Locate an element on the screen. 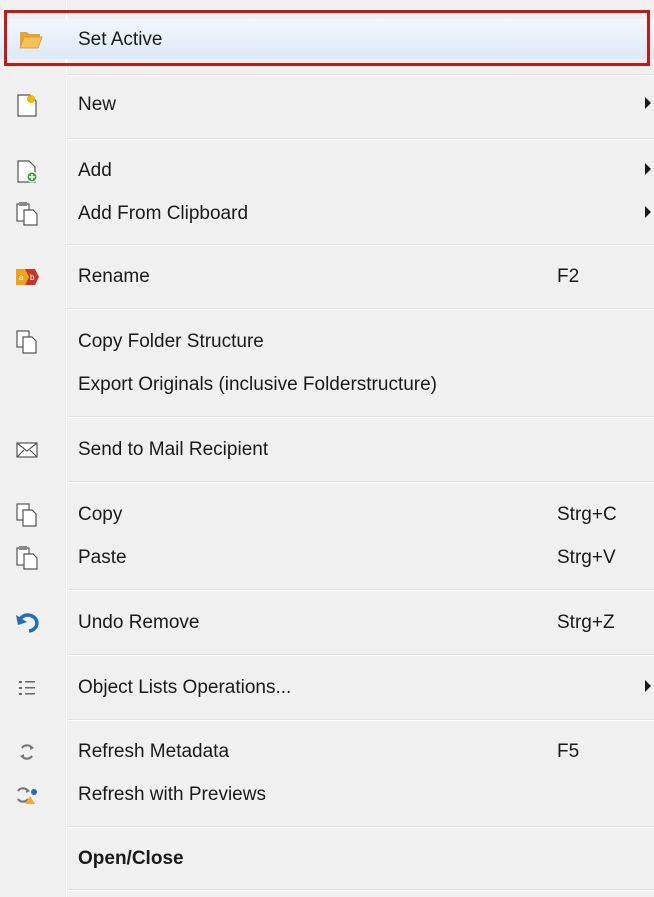  clipboard-add-icon is located at coordinates (27, 214).